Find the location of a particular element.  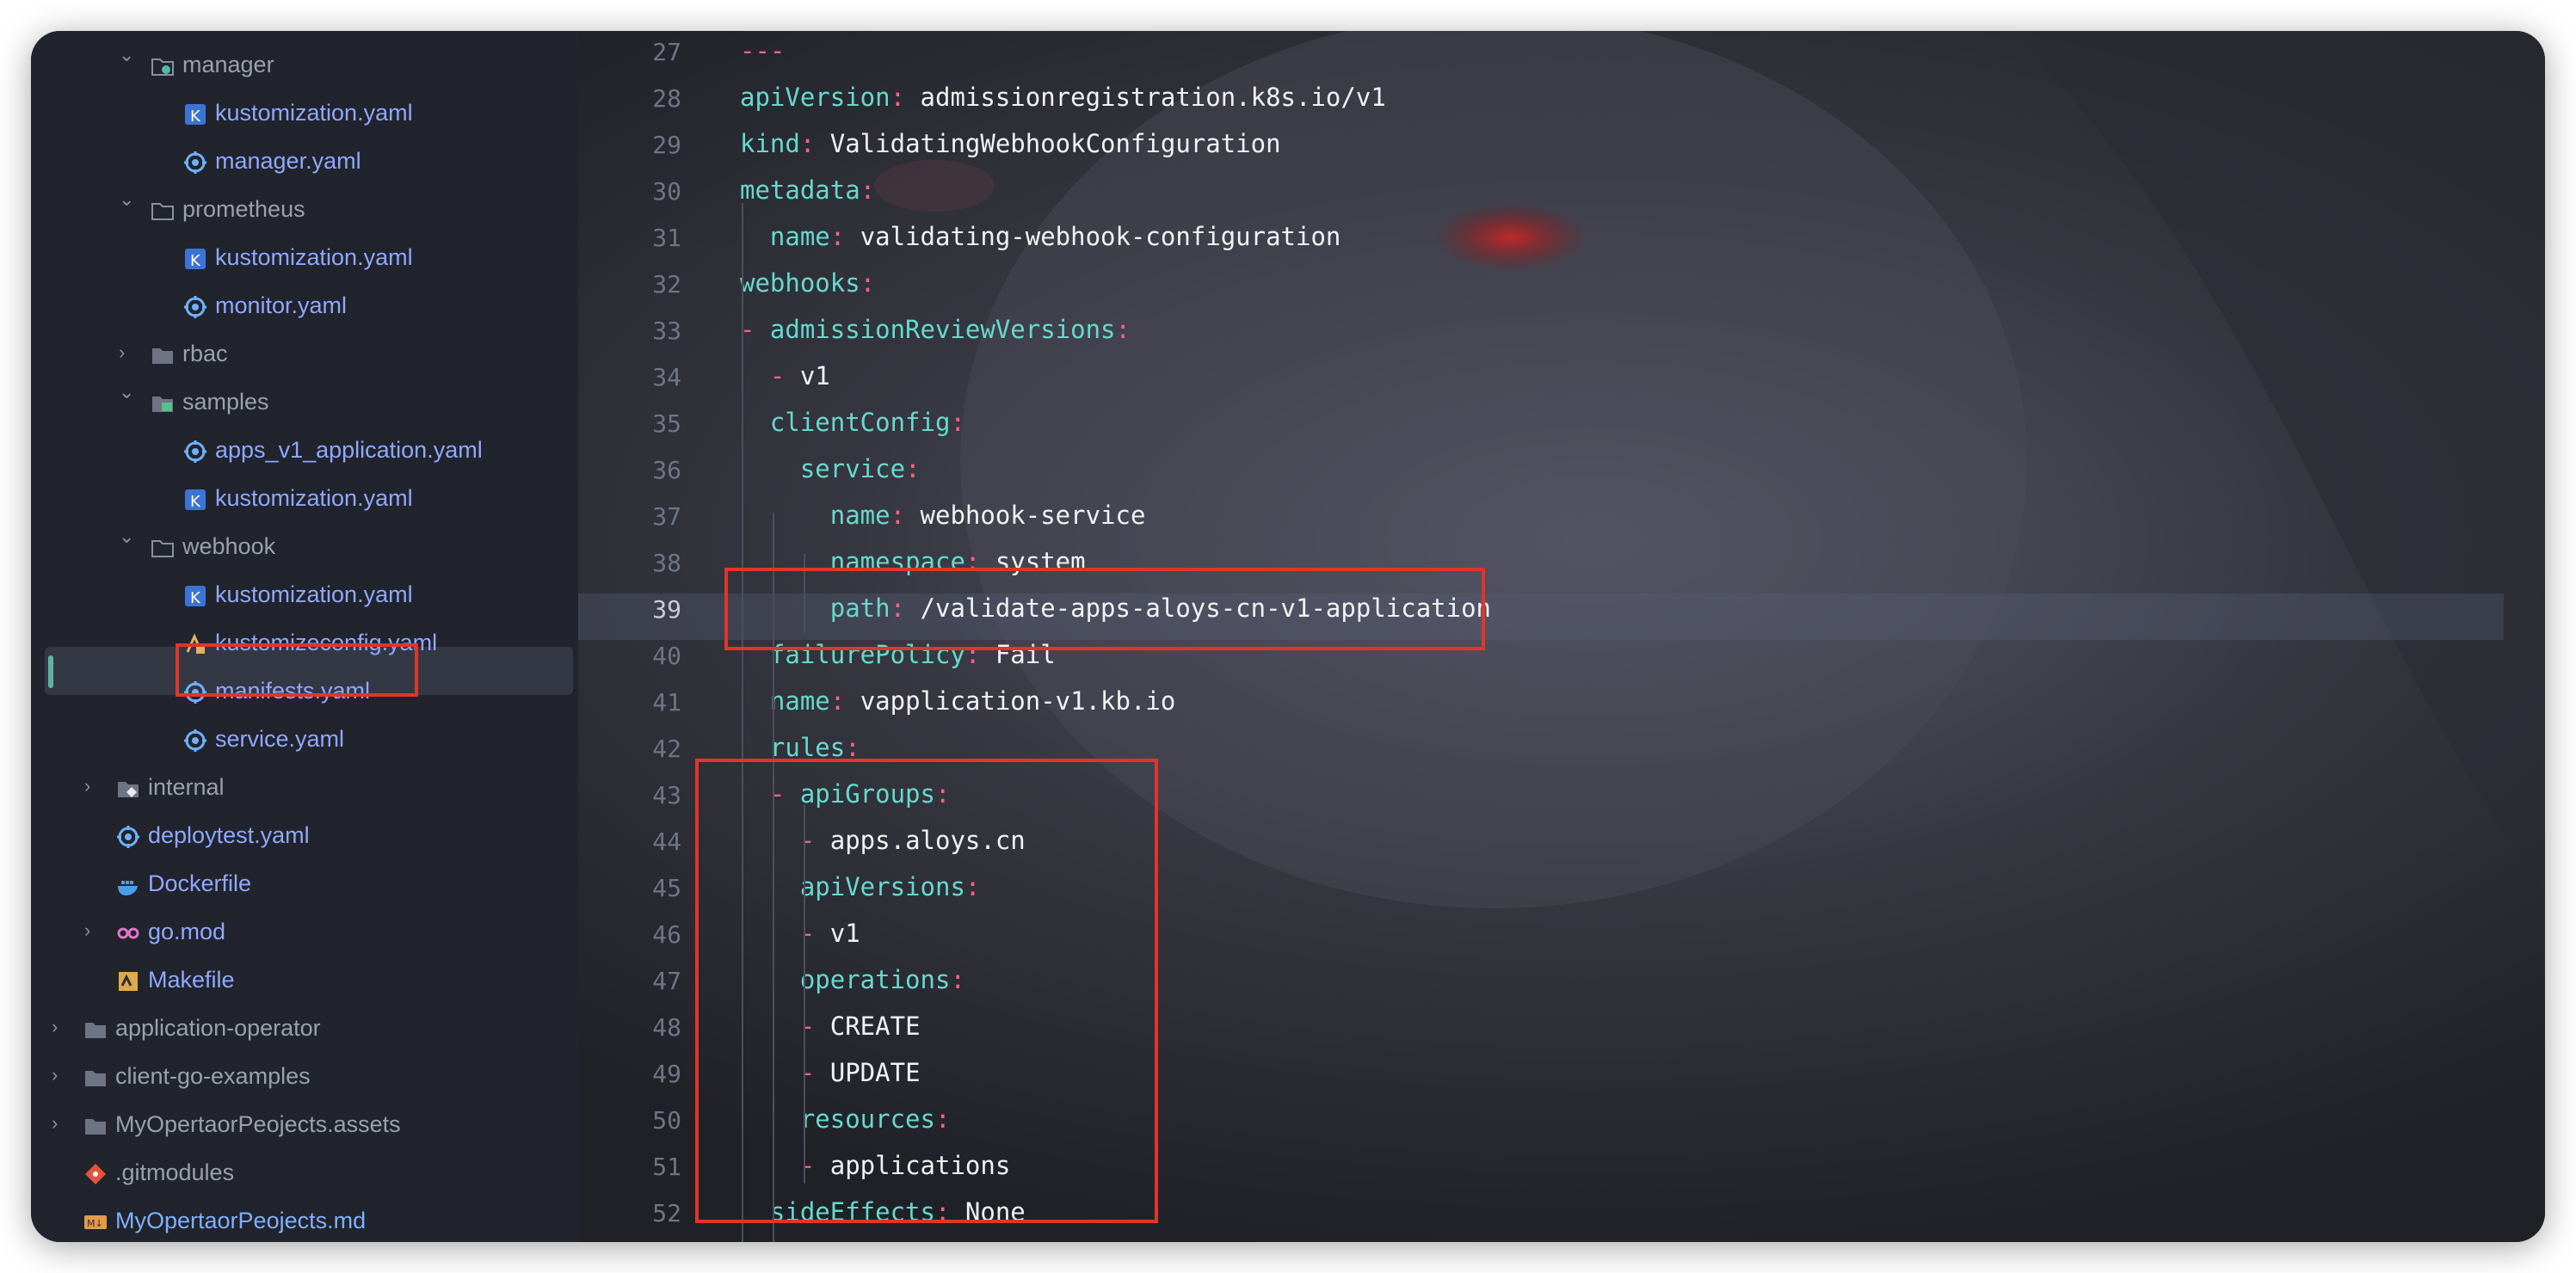

tree-folder: ⌄ webhook is located at coordinates (305, 549).